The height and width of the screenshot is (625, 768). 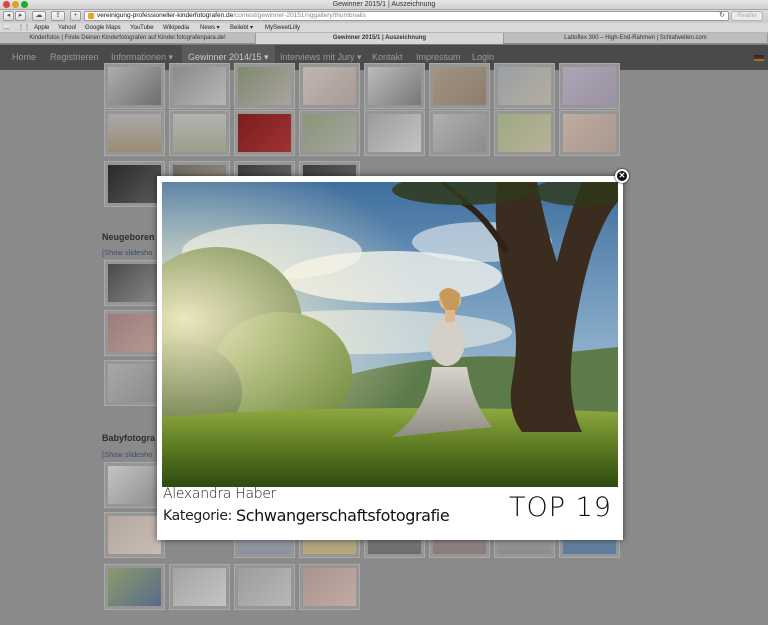 I want to click on cloud-icon: ☁, so click(x=39, y=15).